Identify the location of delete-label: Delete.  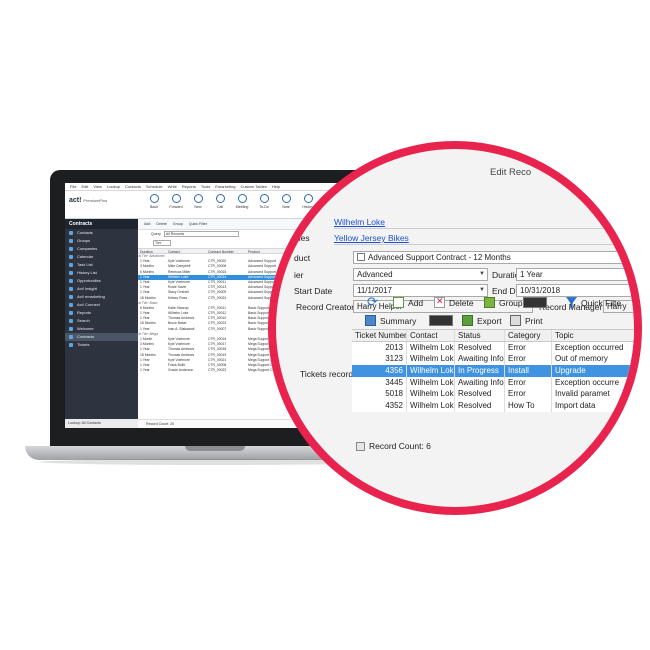
(461, 303).